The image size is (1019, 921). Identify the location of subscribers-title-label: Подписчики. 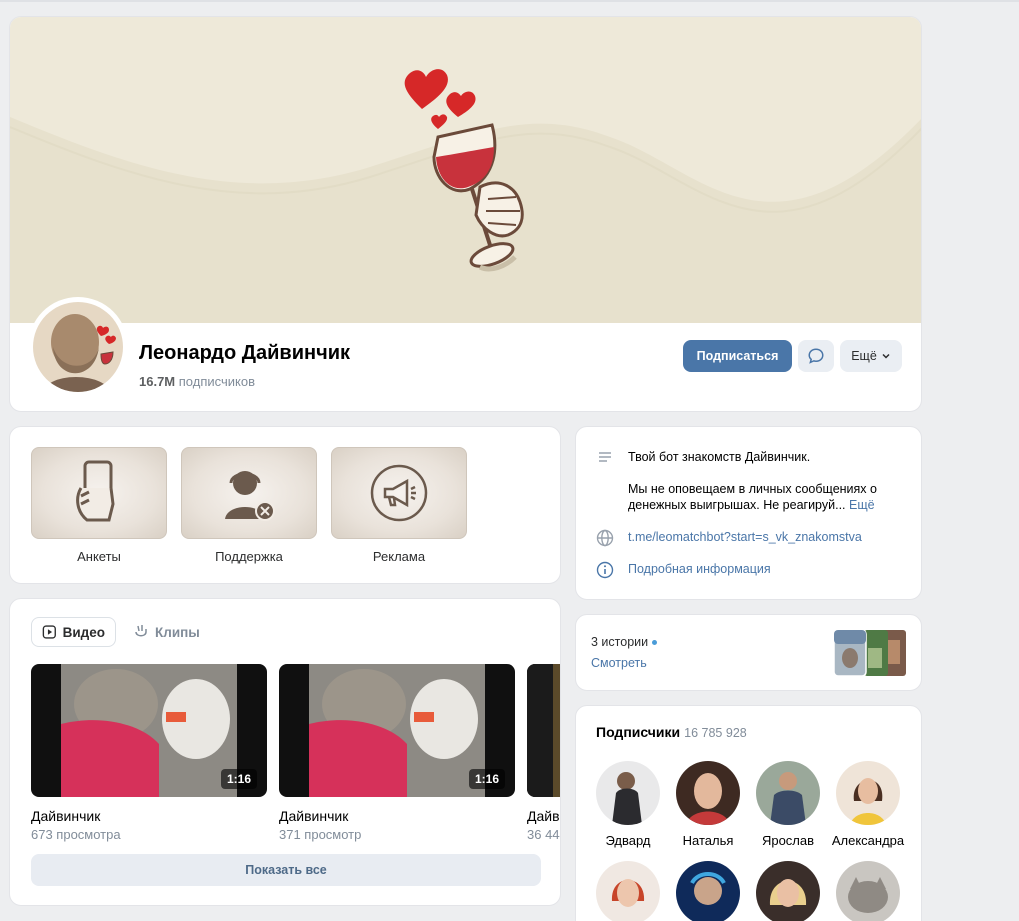
(638, 732).